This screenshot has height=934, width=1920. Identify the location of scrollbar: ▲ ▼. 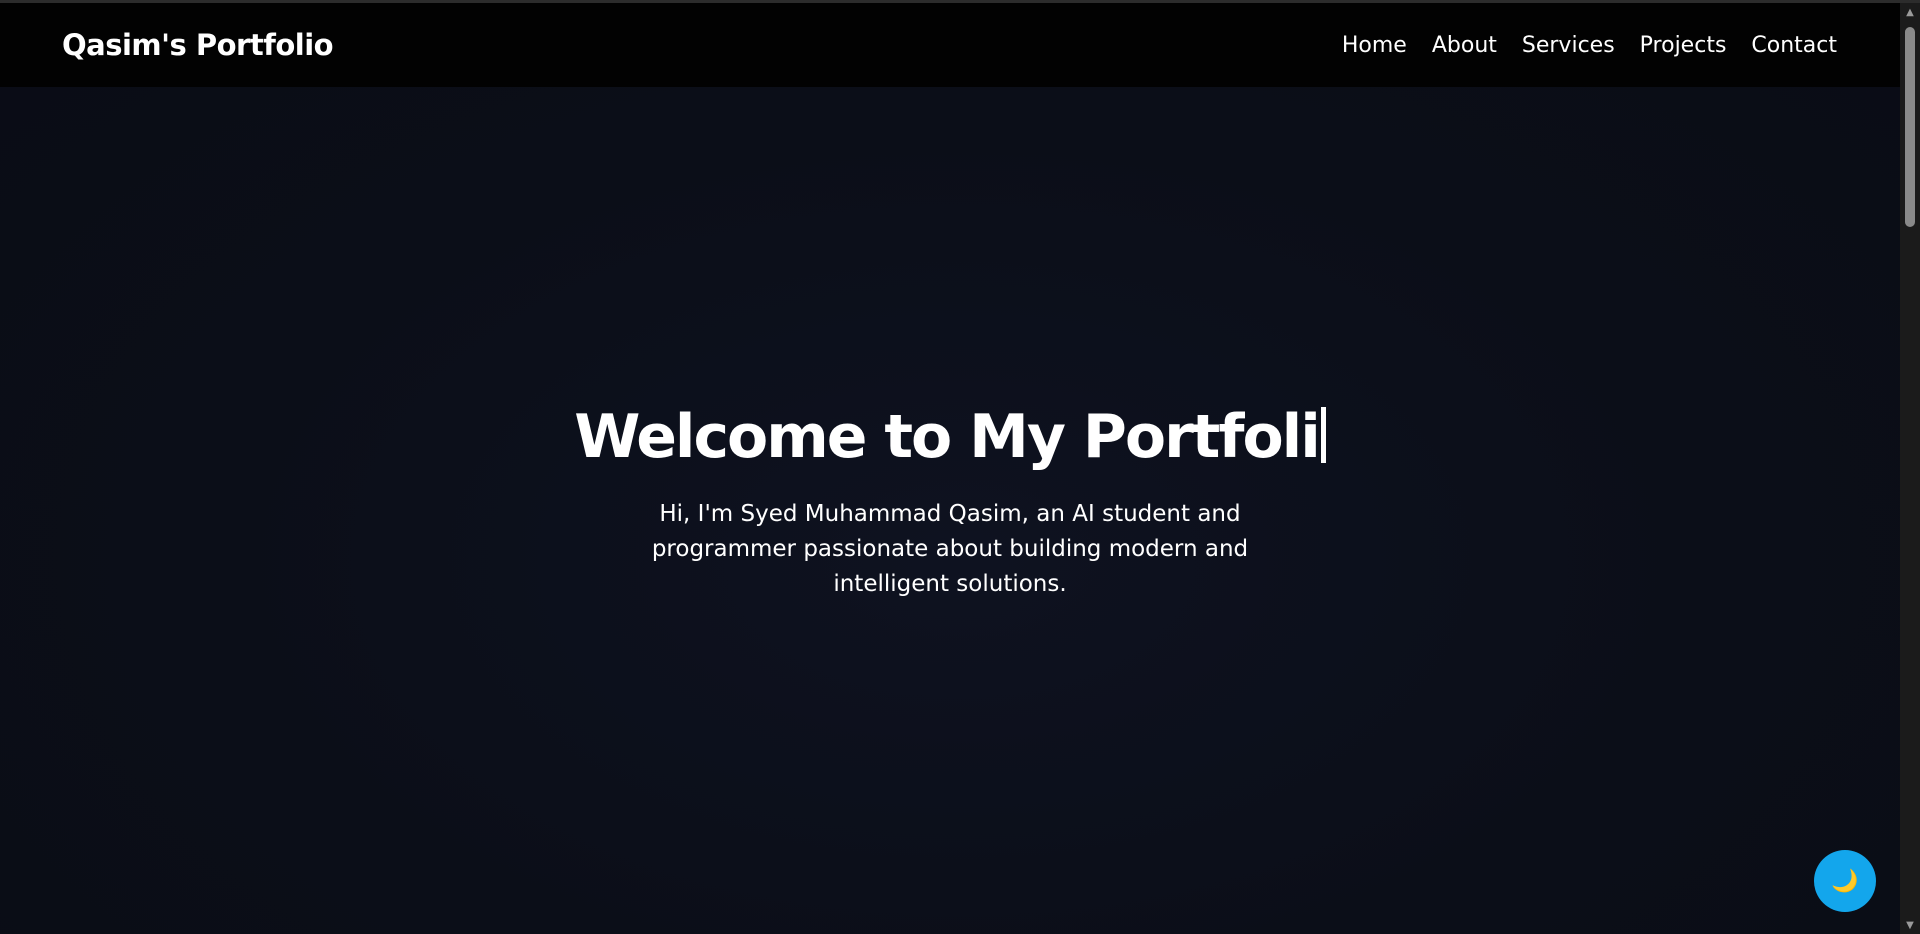
(1910, 468).